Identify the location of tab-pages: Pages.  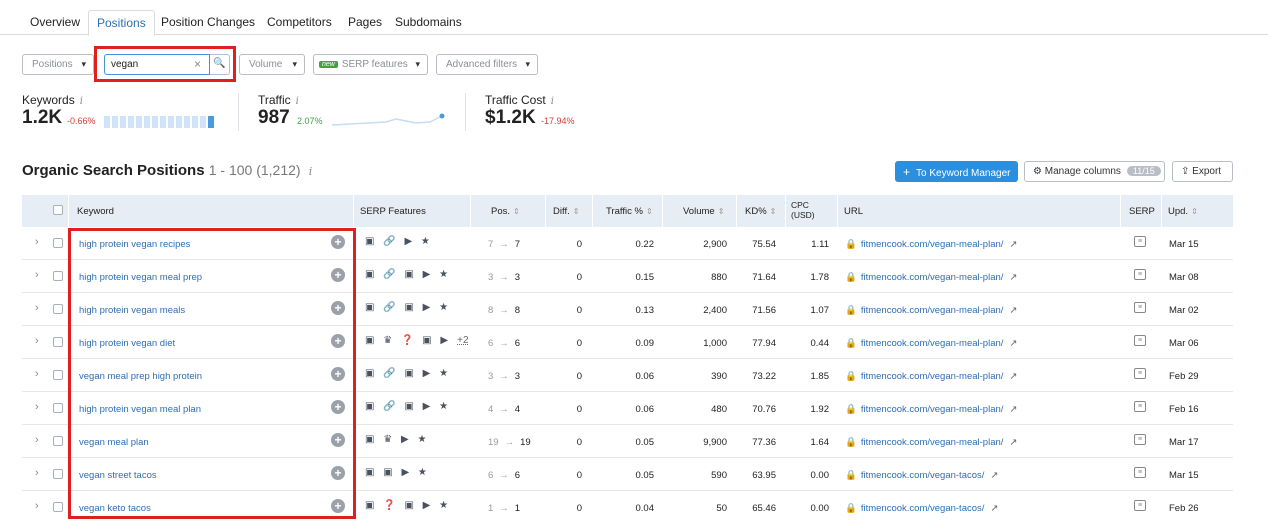
(365, 23).